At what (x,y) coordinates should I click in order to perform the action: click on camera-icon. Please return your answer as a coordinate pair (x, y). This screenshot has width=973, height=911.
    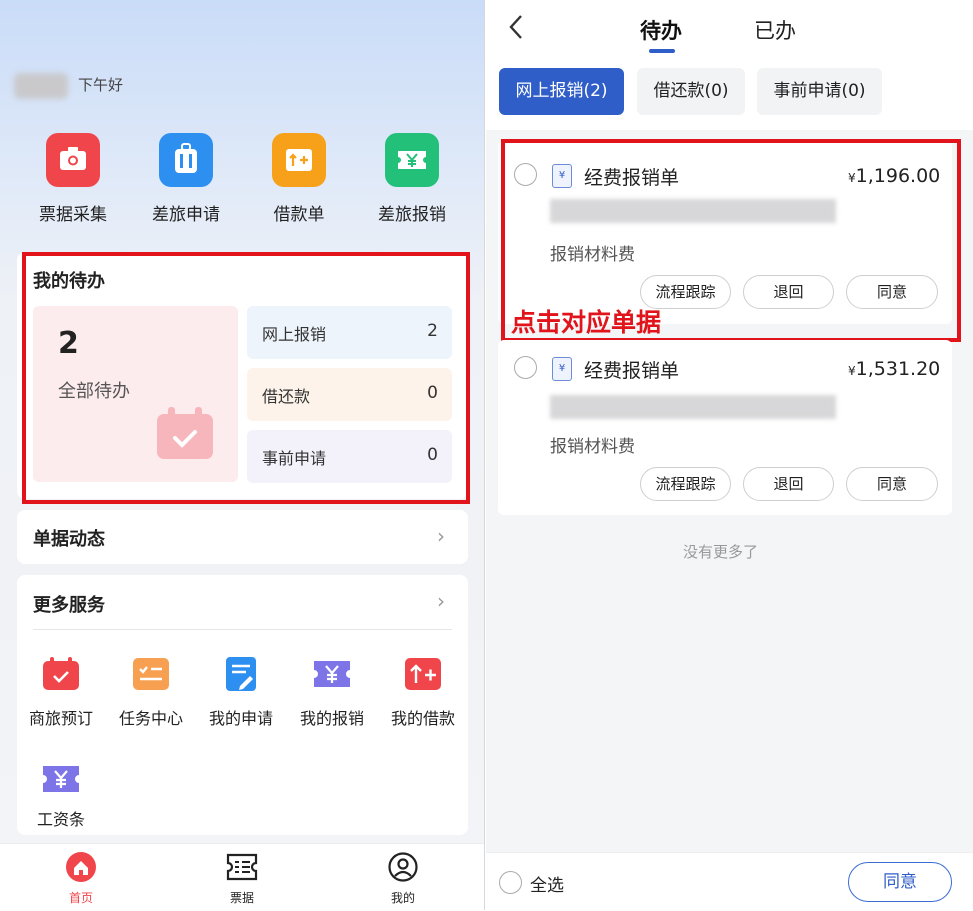
    Looking at the image, I should click on (73, 160).